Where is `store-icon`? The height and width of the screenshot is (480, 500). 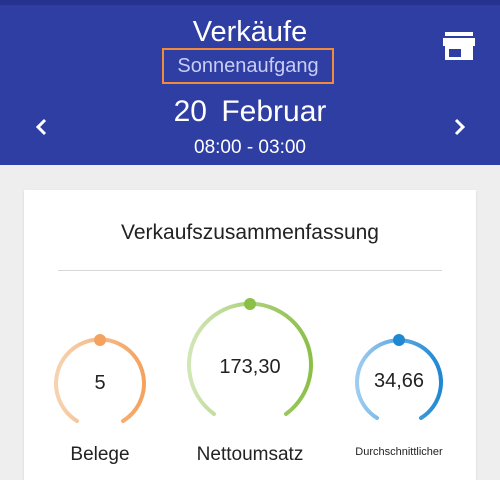
store-icon is located at coordinates (459, 46).